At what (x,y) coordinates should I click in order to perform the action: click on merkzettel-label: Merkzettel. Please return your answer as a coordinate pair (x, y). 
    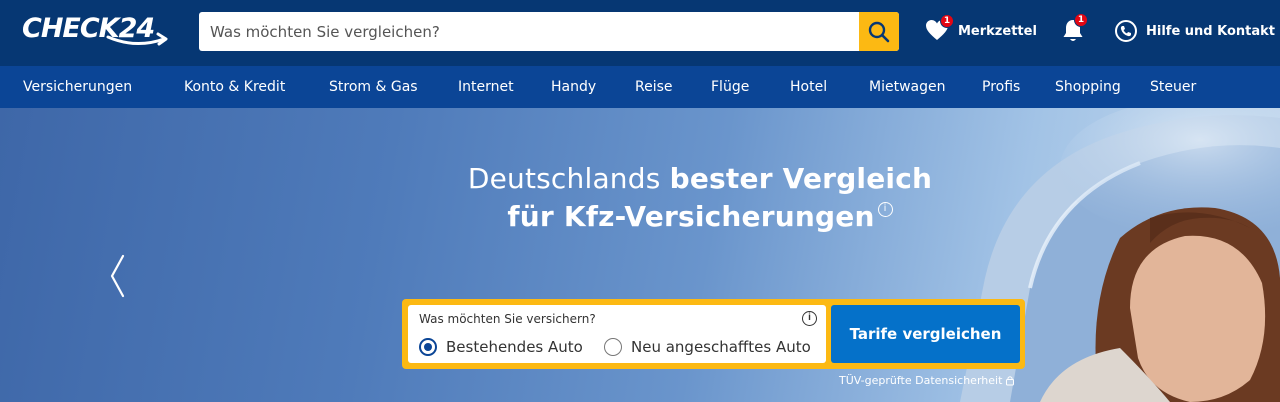
    Looking at the image, I should click on (997, 31).